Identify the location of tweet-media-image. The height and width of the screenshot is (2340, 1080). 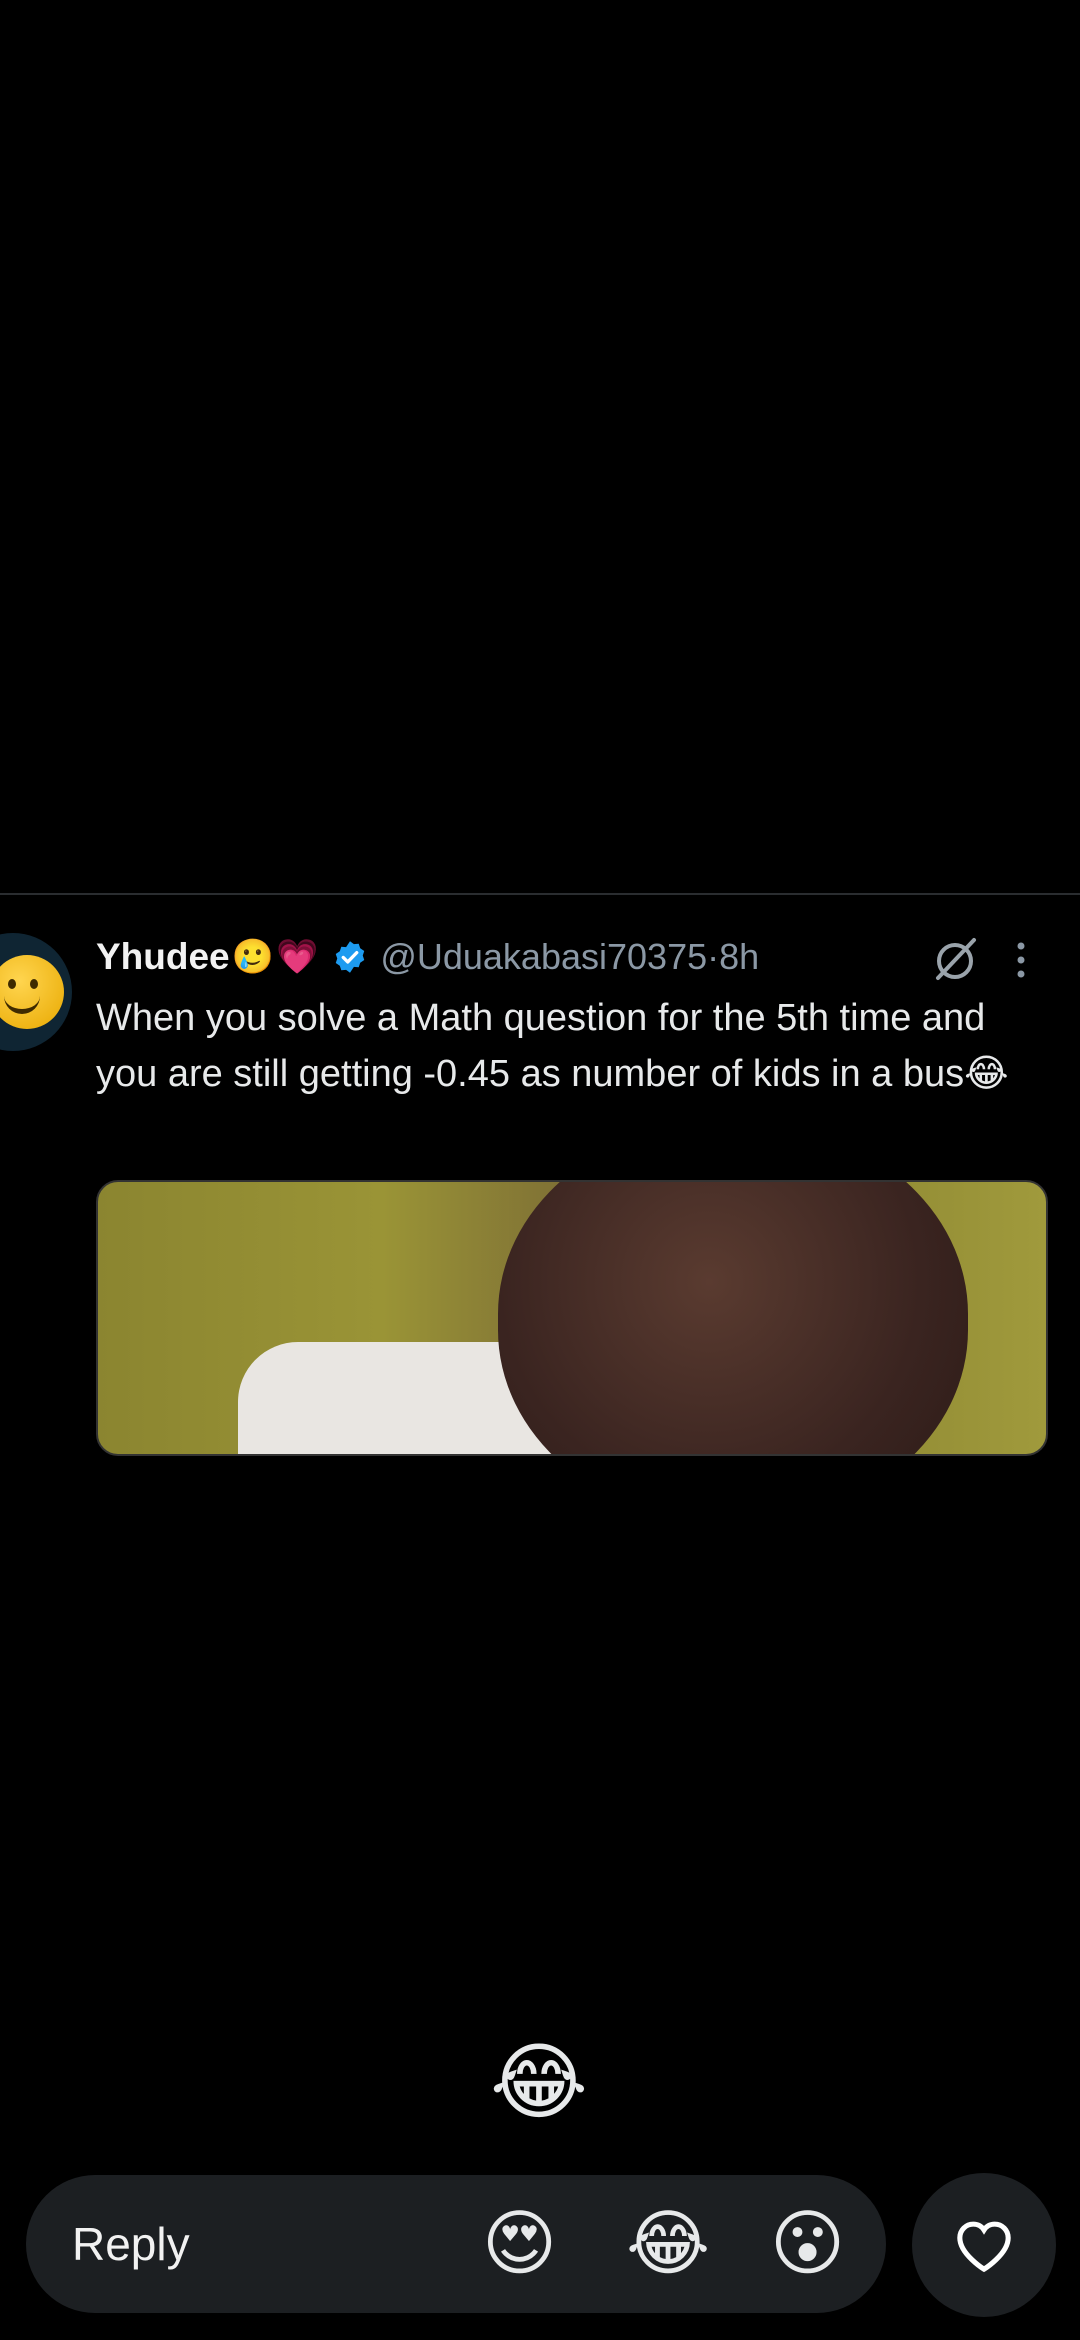
(572, 1318).